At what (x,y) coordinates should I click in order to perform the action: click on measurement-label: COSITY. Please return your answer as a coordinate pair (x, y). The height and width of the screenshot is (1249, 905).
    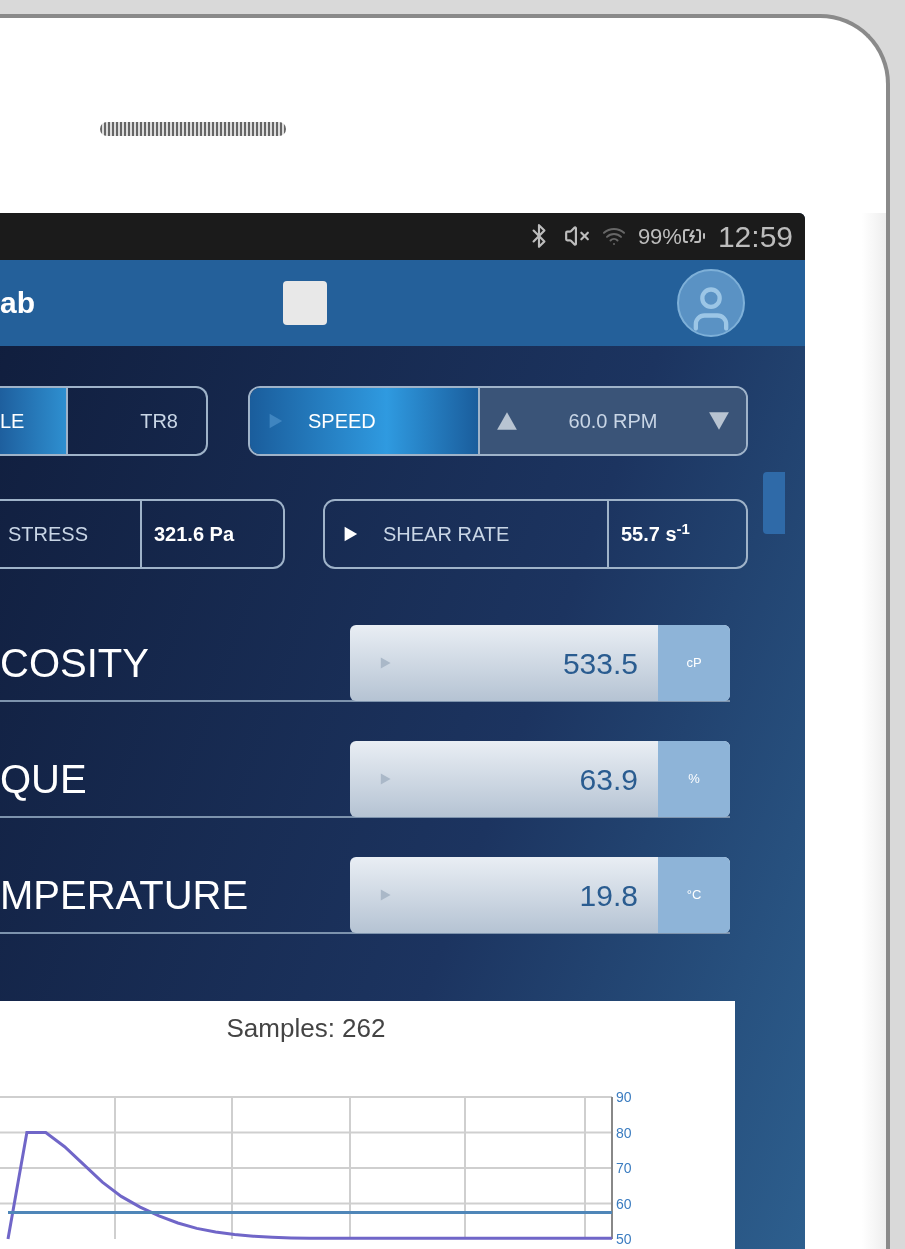
    Looking at the image, I should click on (75, 663).